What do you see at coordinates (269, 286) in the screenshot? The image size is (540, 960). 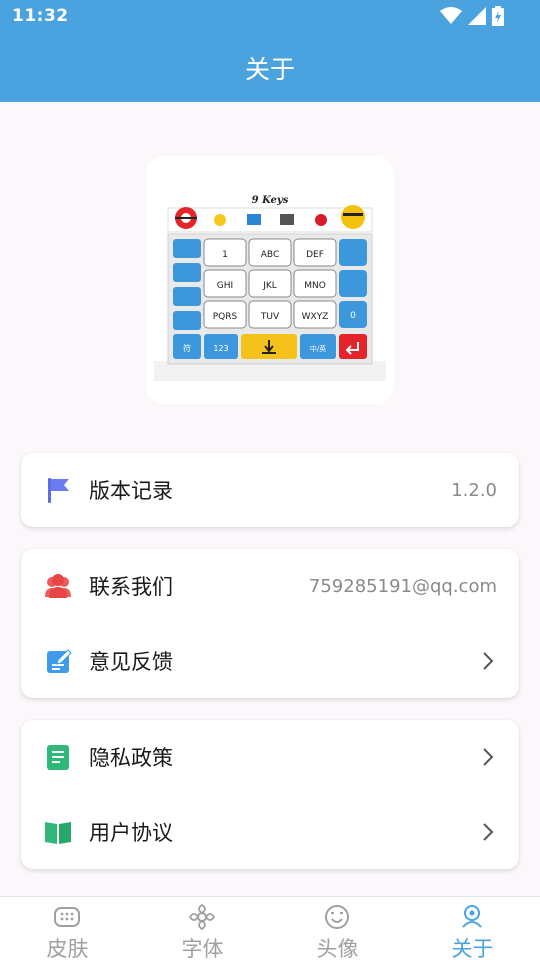 I see `logo-key-5: JKL` at bounding box center [269, 286].